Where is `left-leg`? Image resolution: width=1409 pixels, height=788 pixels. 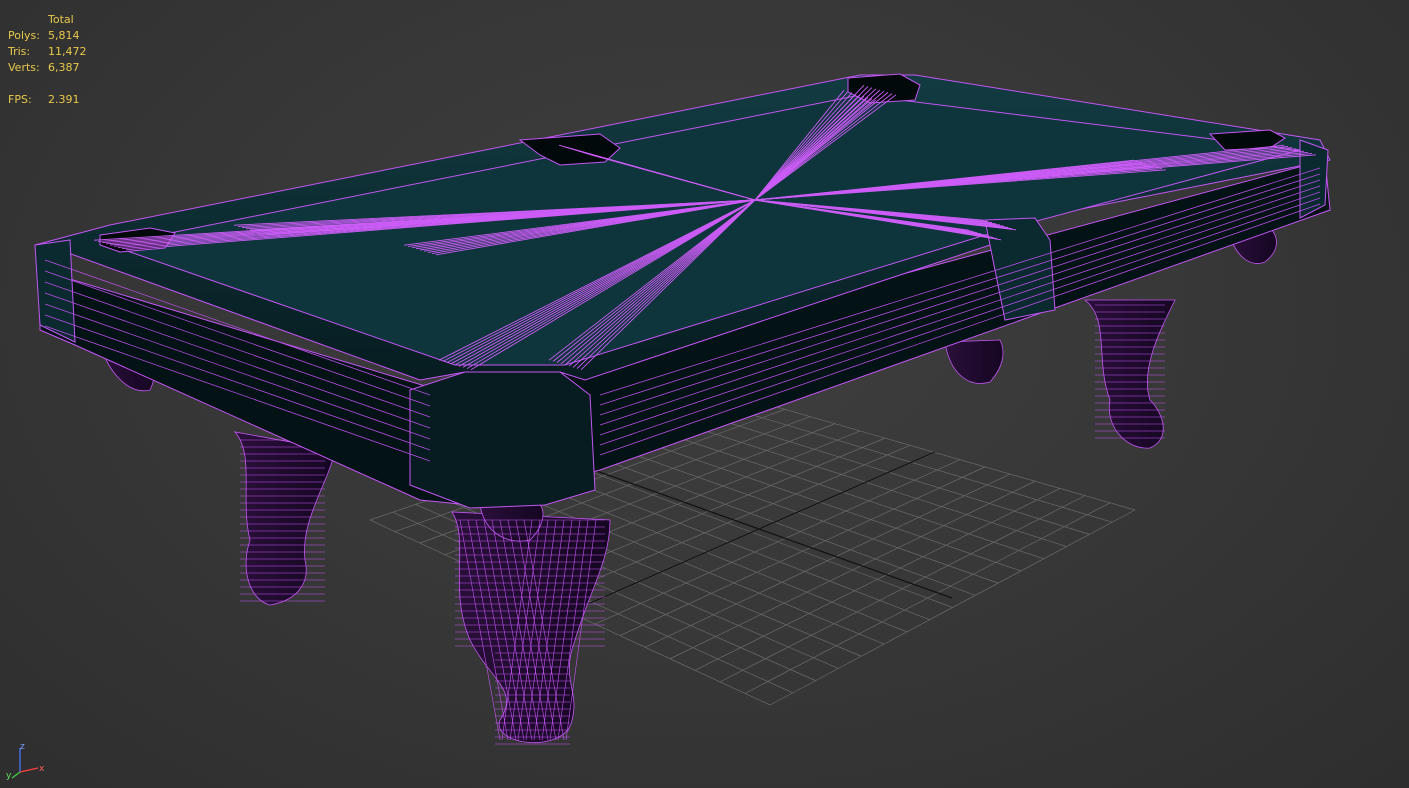 left-leg is located at coordinates (284, 518).